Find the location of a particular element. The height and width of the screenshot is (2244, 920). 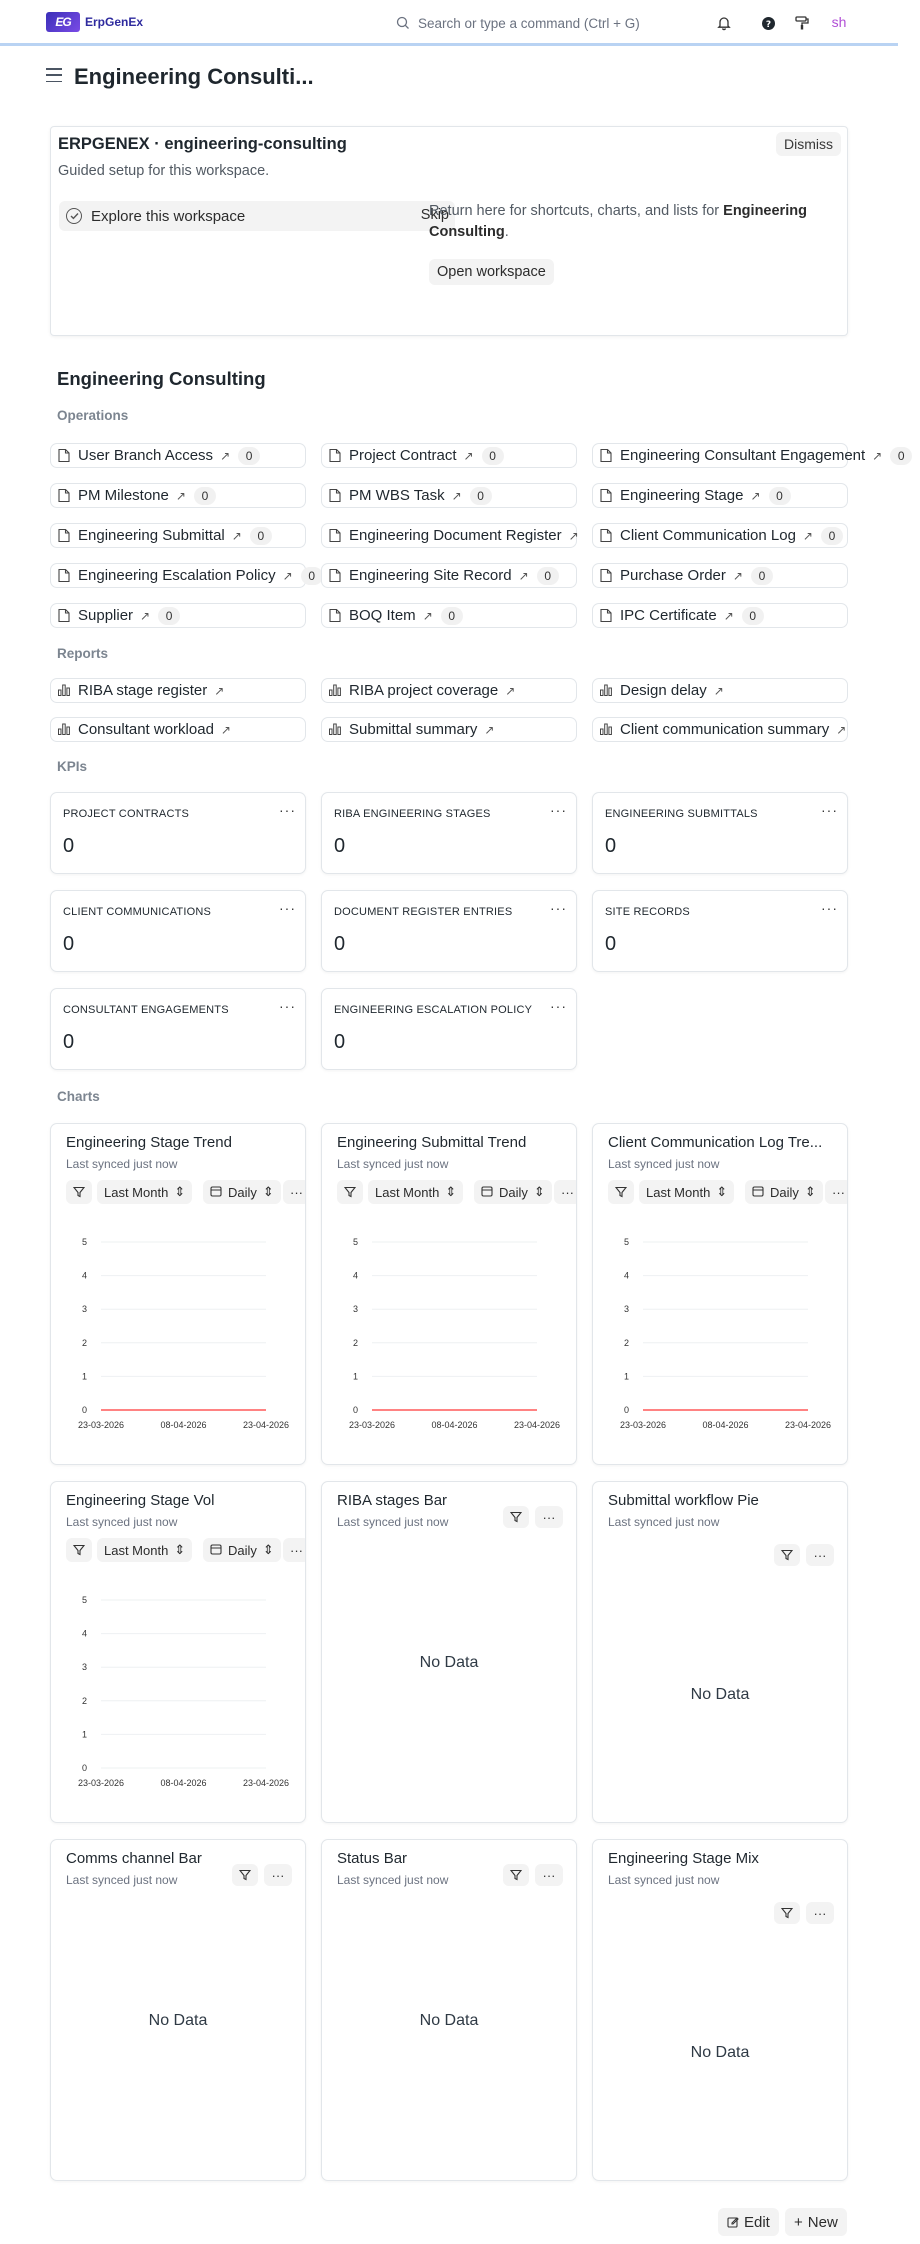

report-item: RIBA stage register ↗ is located at coordinates (178, 690).